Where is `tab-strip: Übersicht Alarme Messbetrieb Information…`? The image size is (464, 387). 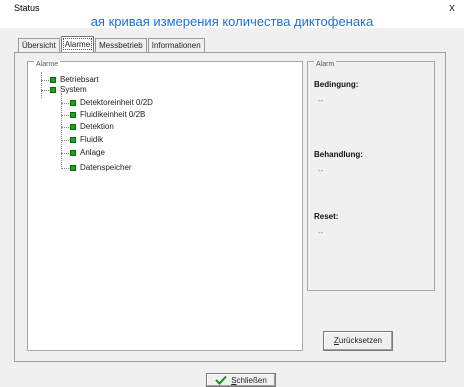
tab-strip: Übersicht Alarme Messbetrieb Information… is located at coordinates (112, 44).